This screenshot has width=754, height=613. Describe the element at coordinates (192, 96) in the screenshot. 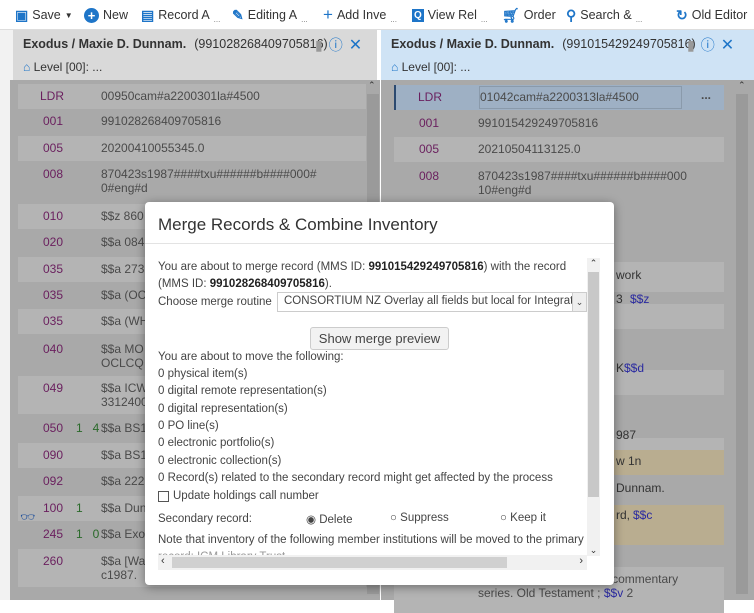

I see `marc-field-row: LDR 00950cam#a2200301la#4500` at that location.